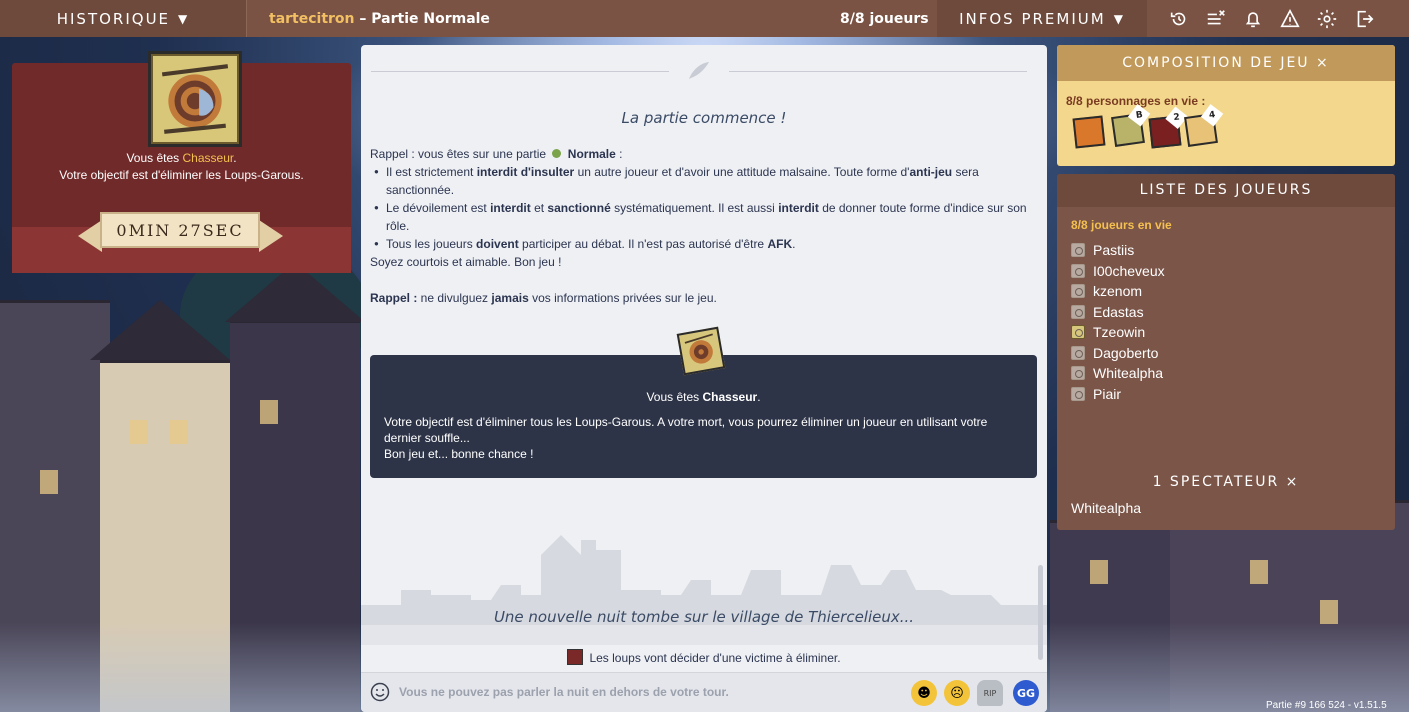 The height and width of the screenshot is (712, 1409). What do you see at coordinates (1363, 18) in the screenshot?
I see `exit-icon` at bounding box center [1363, 18].